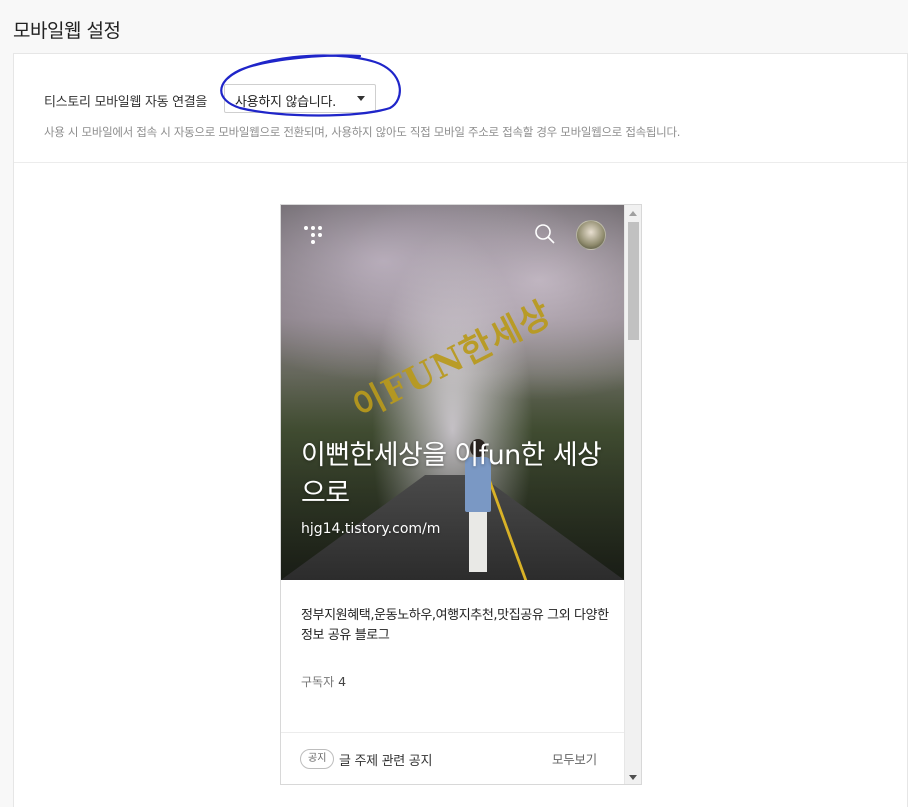 This screenshot has width=908, height=807. Describe the element at coordinates (633, 213) in the screenshot. I see `scroll-up-arrow-icon` at that location.